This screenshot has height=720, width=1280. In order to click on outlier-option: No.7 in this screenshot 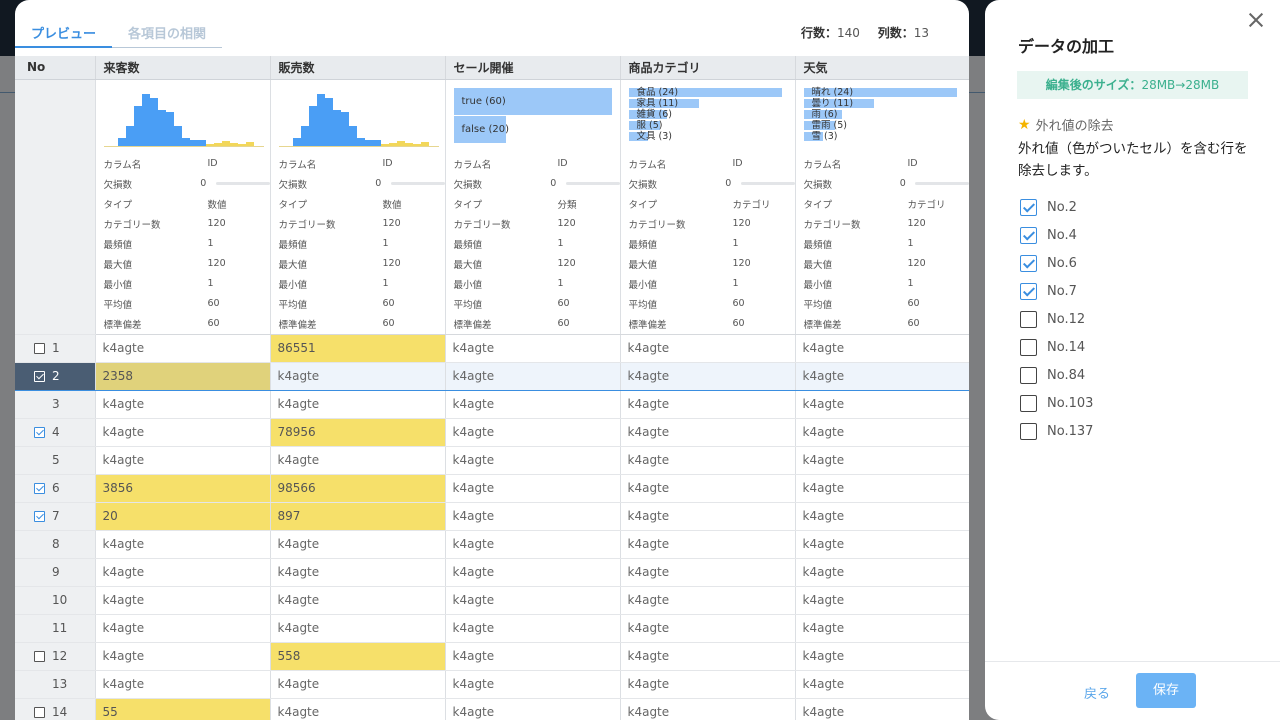, I will do `click(1056, 291)`.